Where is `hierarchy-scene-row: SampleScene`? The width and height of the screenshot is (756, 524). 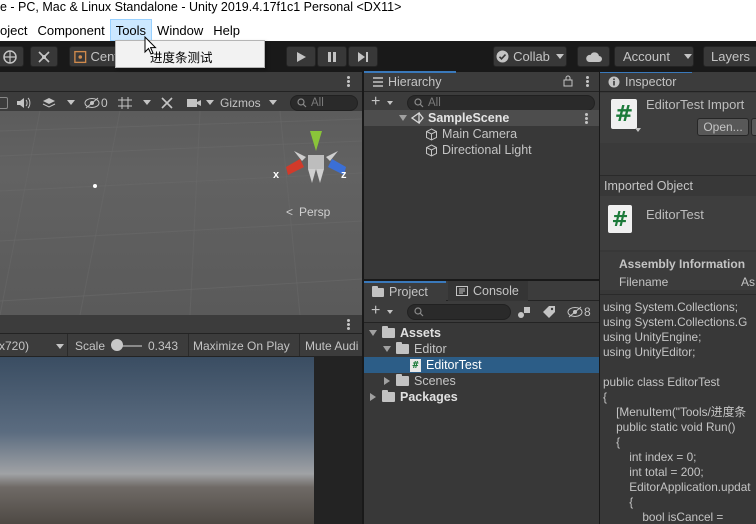
hierarchy-scene-row: SampleScene is located at coordinates (481, 118).